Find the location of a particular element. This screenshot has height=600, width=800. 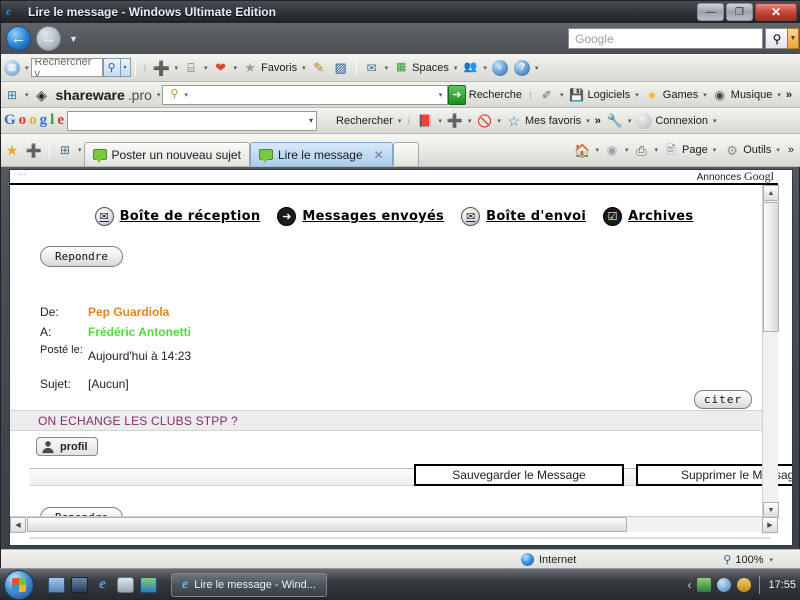

scroll-left-button: ◀ is located at coordinates (18, 525).